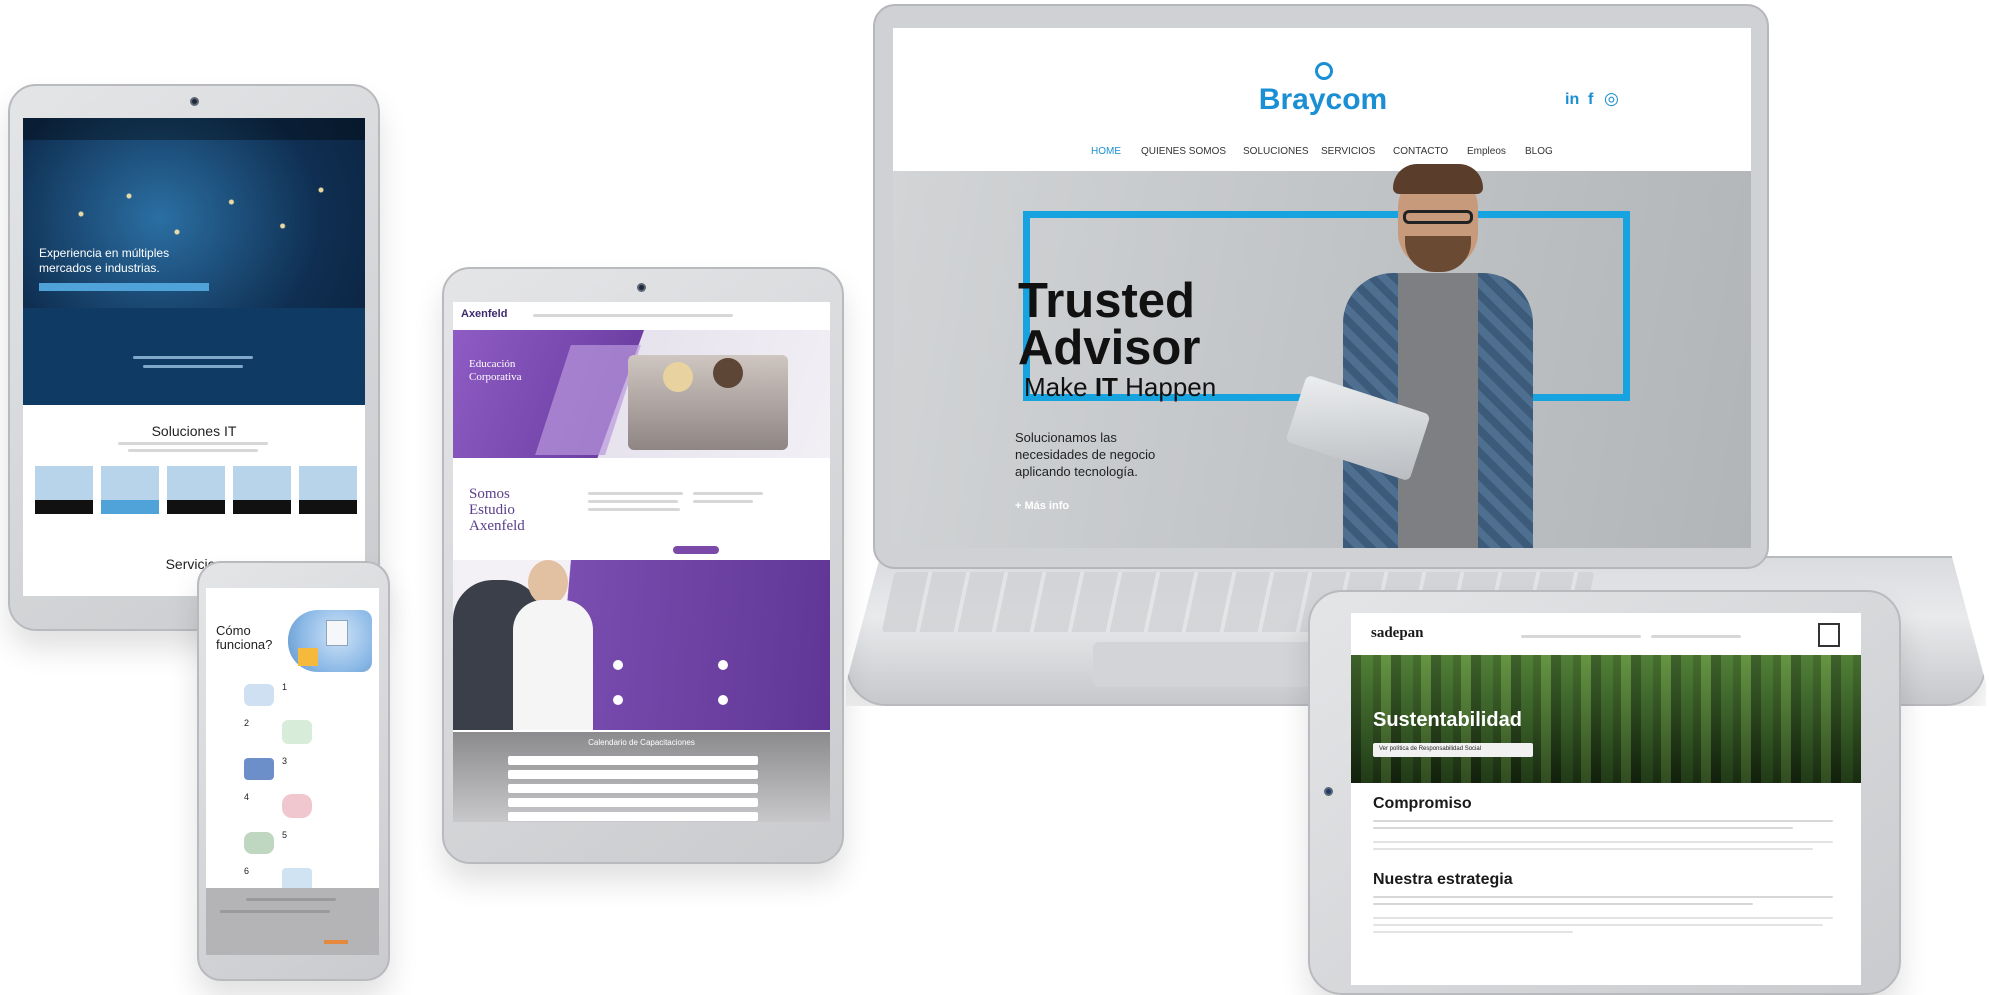 Image resolution: width=1989 pixels, height=995 pixels. I want to click on social-instagram-icon: ◎, so click(1611, 99).